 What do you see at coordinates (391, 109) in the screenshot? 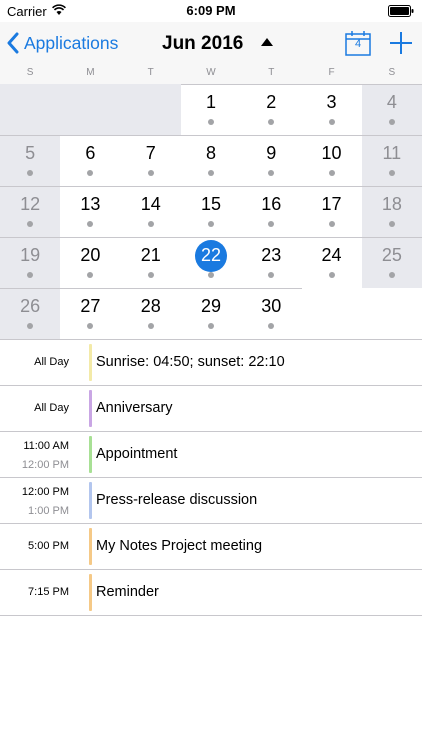
I see `calendar-day-cell: 4` at bounding box center [391, 109].